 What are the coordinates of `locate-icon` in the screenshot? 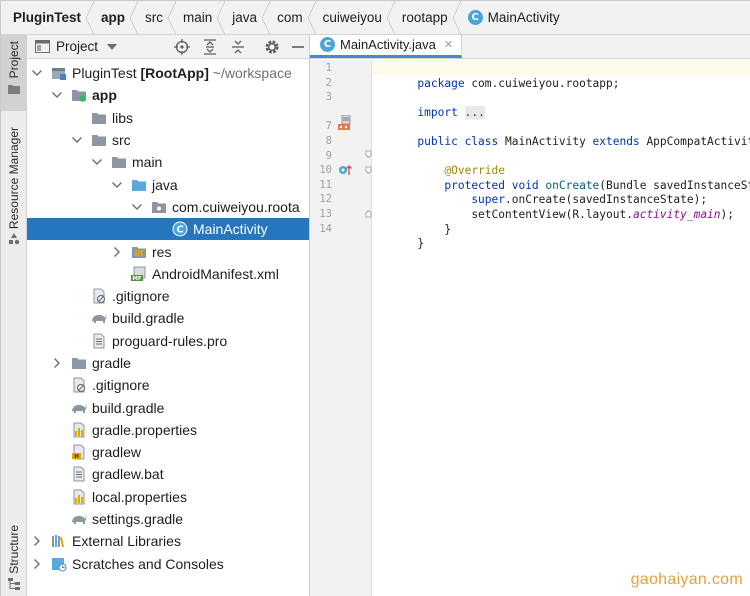 It's located at (182, 47).